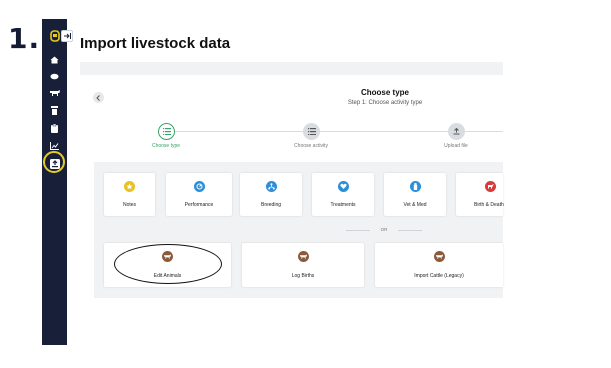 The width and height of the screenshot is (611, 368). I want to click on upload-icon, so click(456, 131).